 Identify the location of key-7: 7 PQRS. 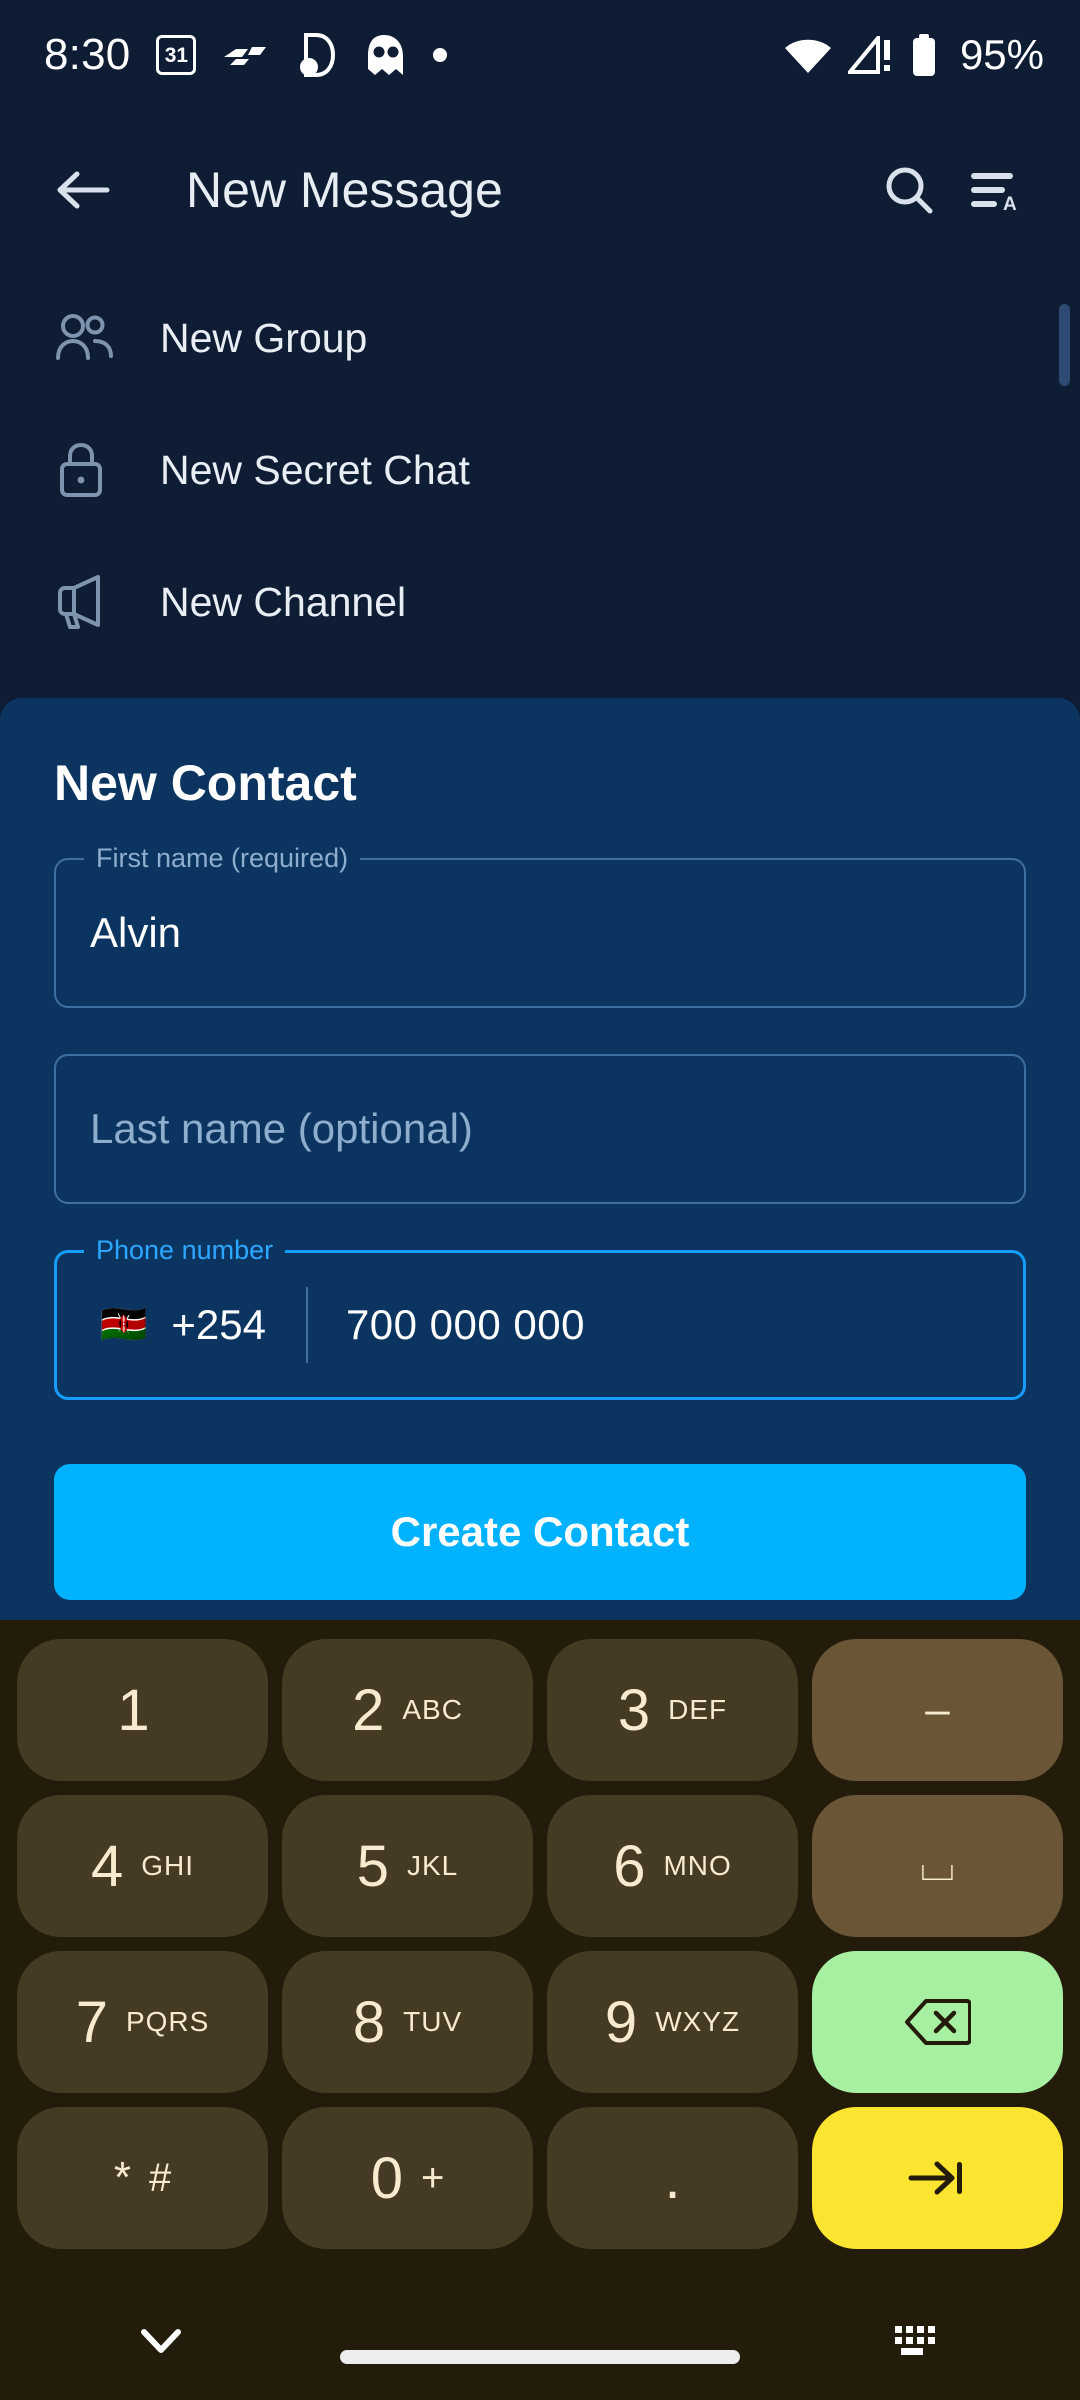
(142, 2022).